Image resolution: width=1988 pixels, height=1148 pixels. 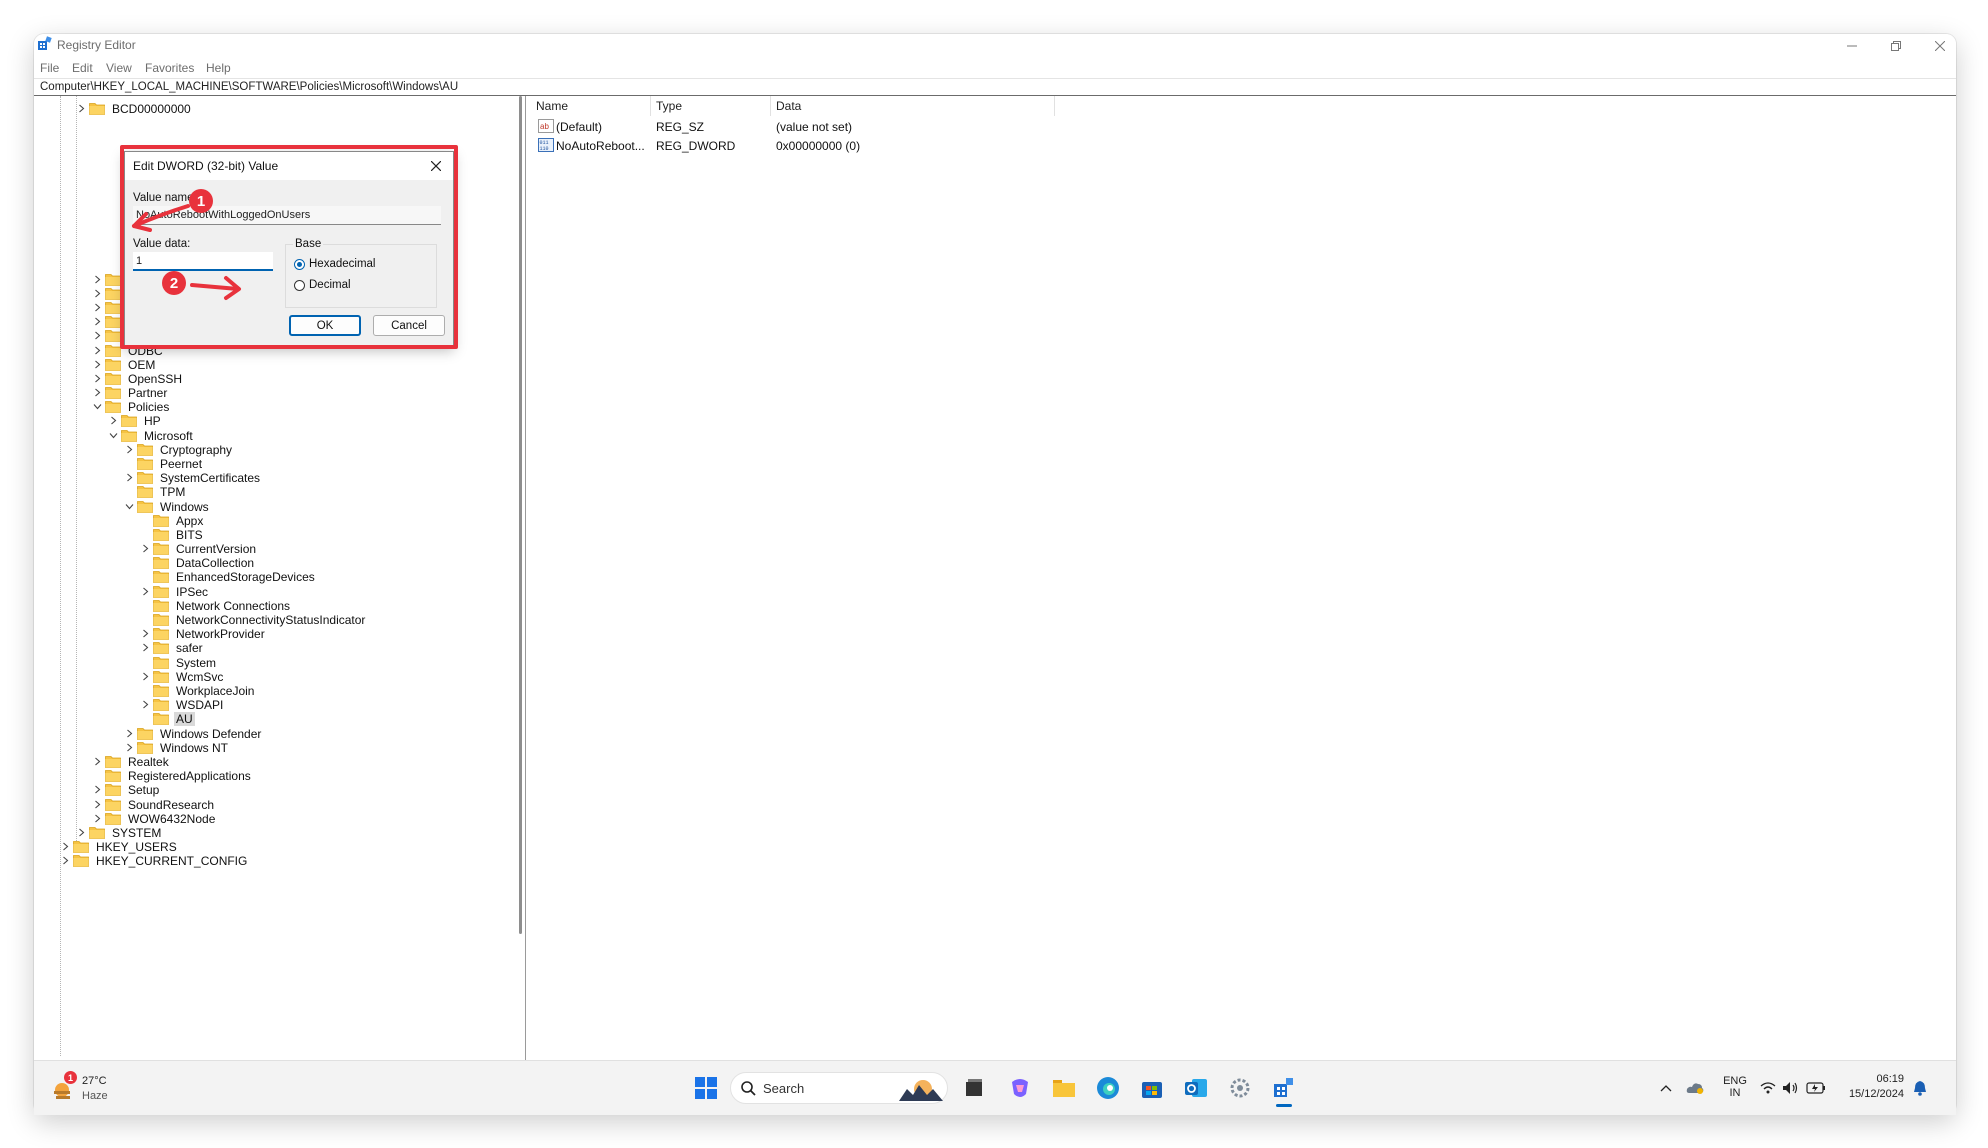 I want to click on clock-time: 06:19, so click(x=1890, y=1079).